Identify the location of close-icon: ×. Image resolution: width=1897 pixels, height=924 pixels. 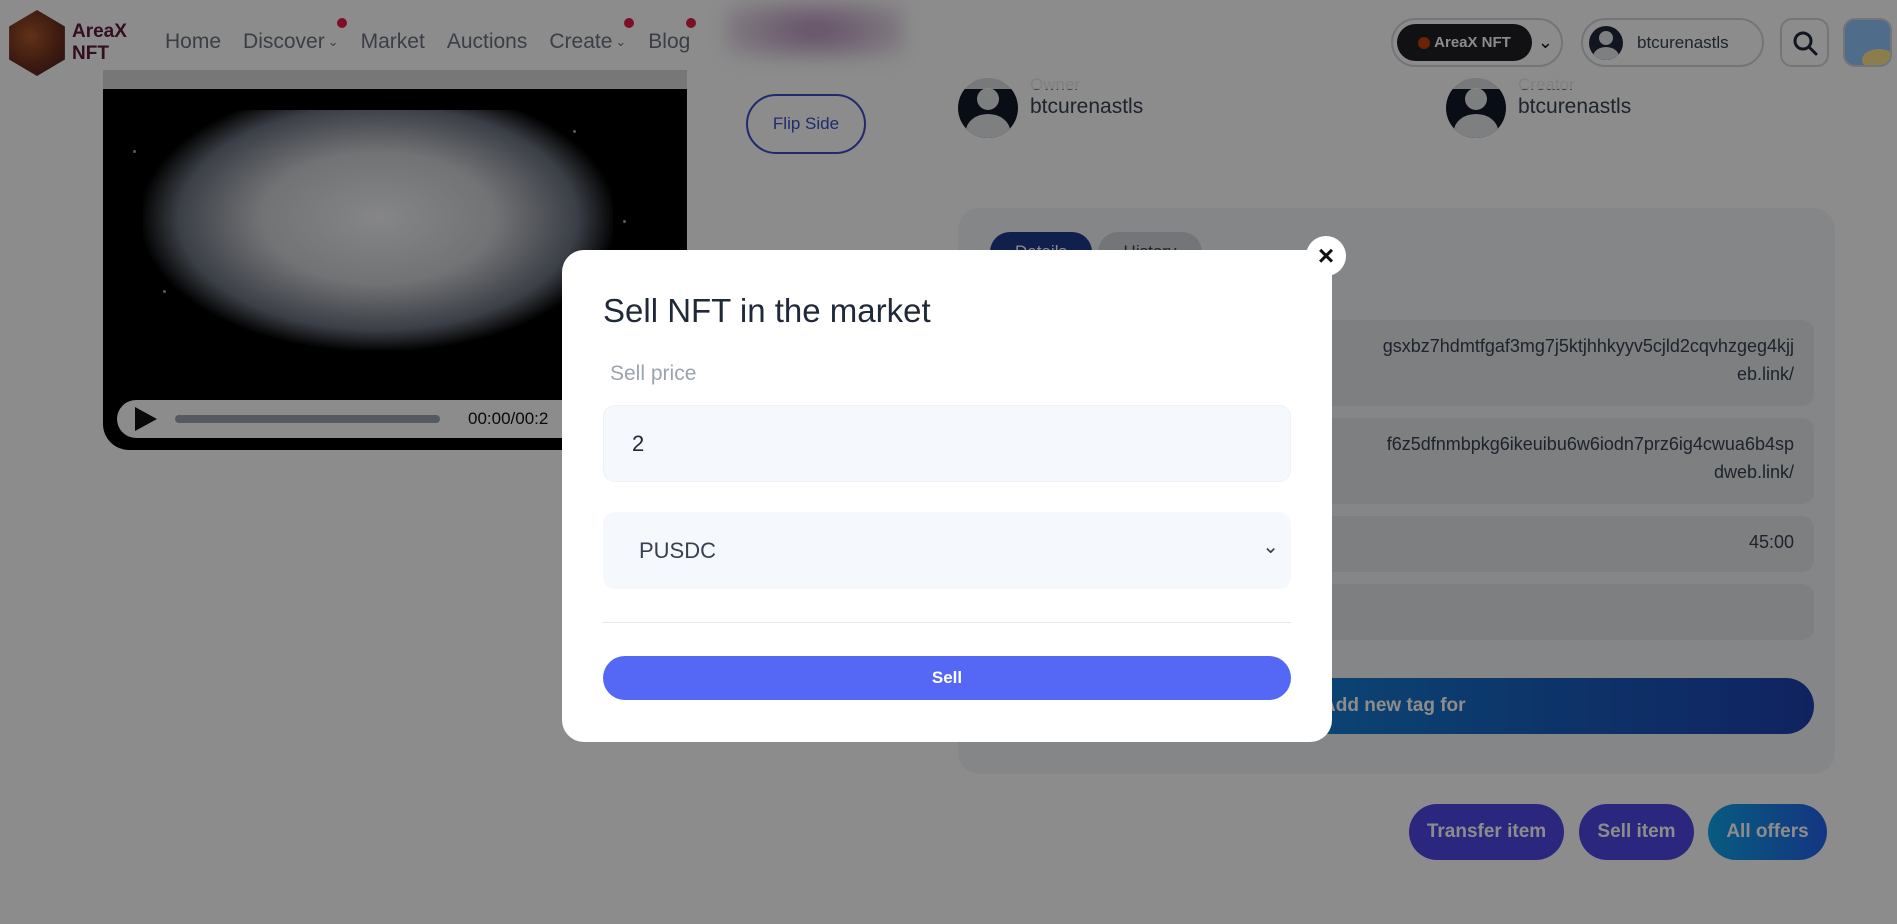
(1326, 256).